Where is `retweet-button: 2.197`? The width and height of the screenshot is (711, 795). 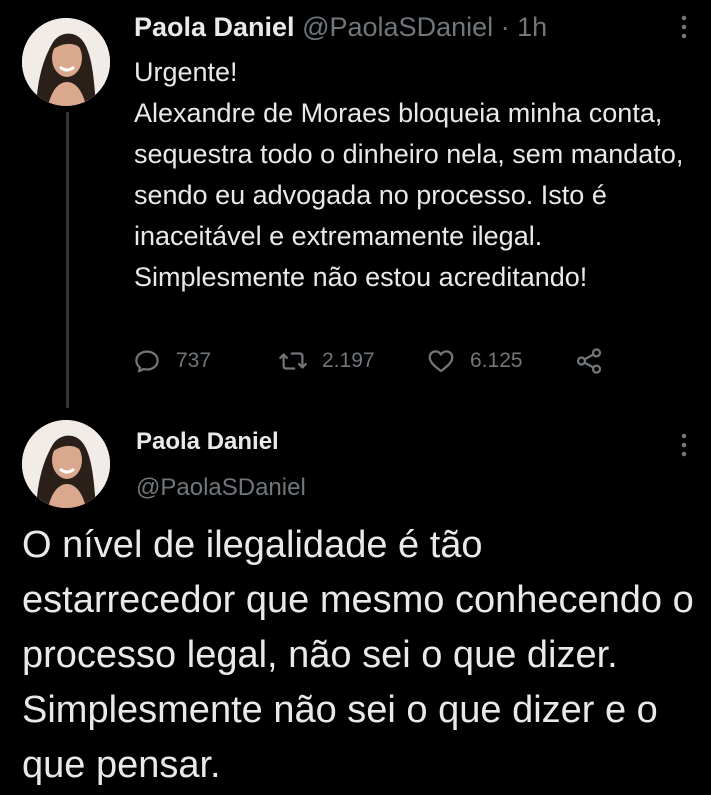 retweet-button: 2.197 is located at coordinates (326, 361).